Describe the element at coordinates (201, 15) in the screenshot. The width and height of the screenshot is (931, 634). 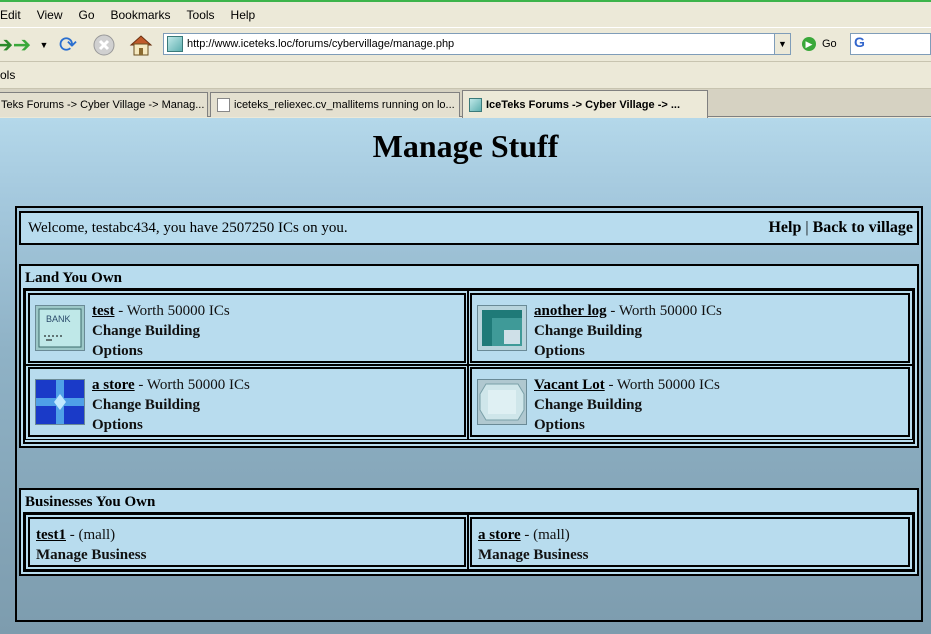
I see `menu-tools: Tools` at that location.